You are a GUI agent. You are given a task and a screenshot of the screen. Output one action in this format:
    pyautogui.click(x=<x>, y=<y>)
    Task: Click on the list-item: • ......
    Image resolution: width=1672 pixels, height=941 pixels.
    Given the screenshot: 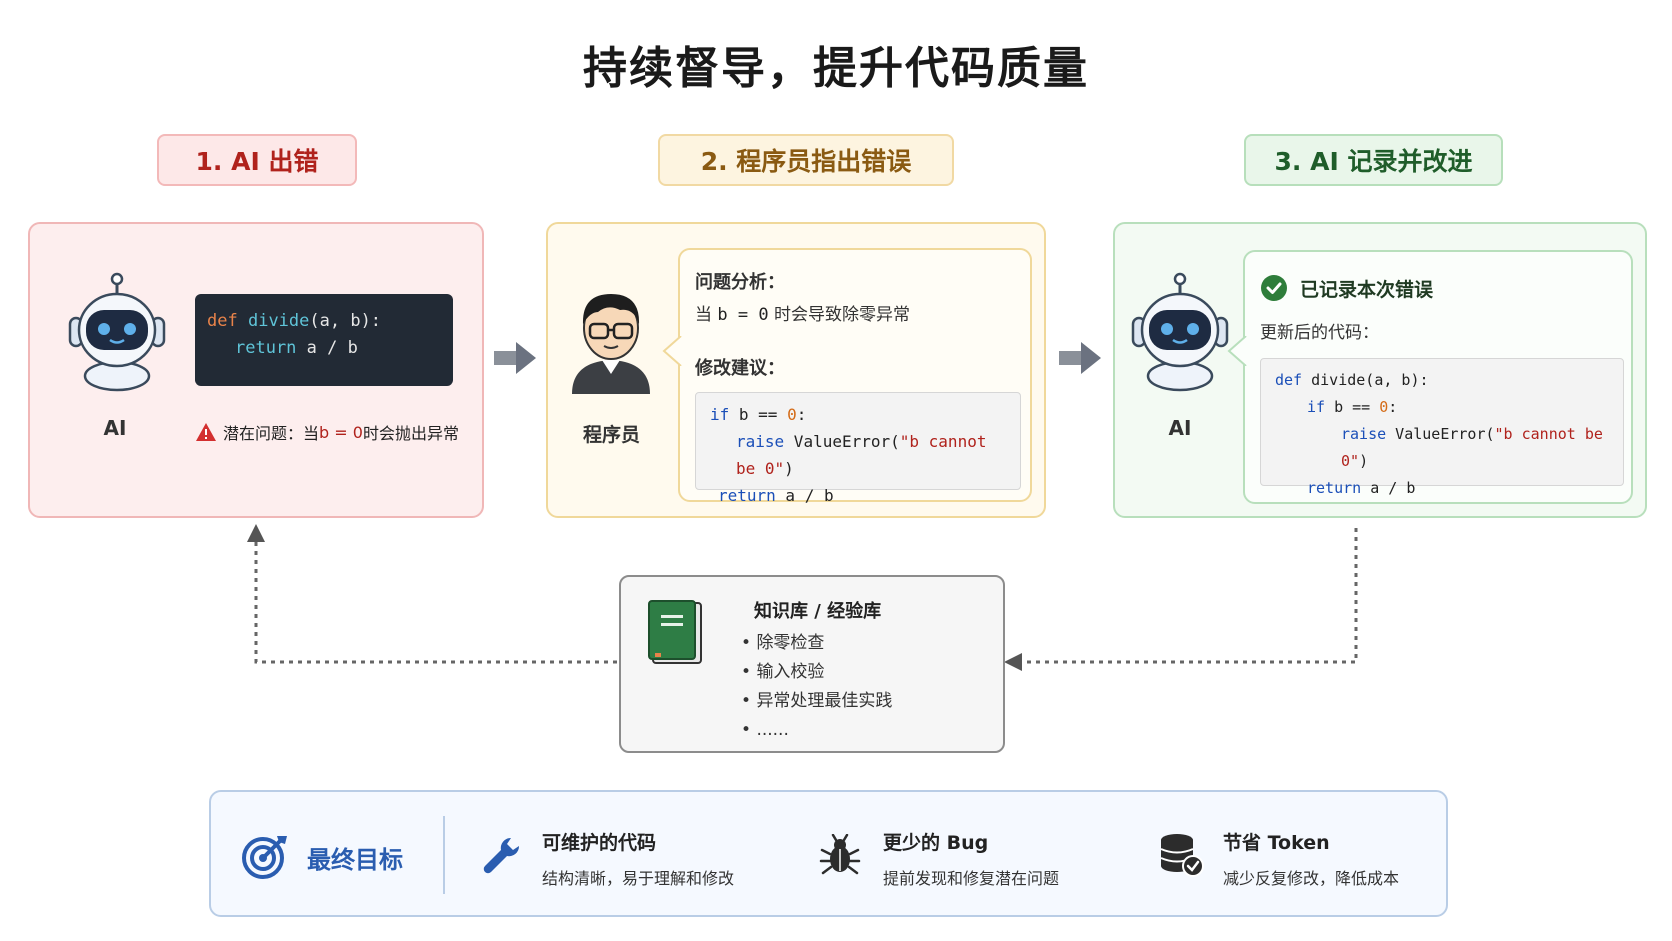 What is the action you would take?
    pyautogui.click(x=765, y=730)
    